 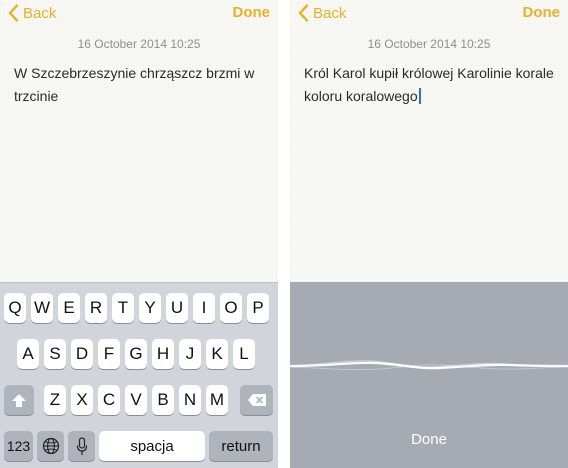 I want to click on key-c: C, so click(x=109, y=400).